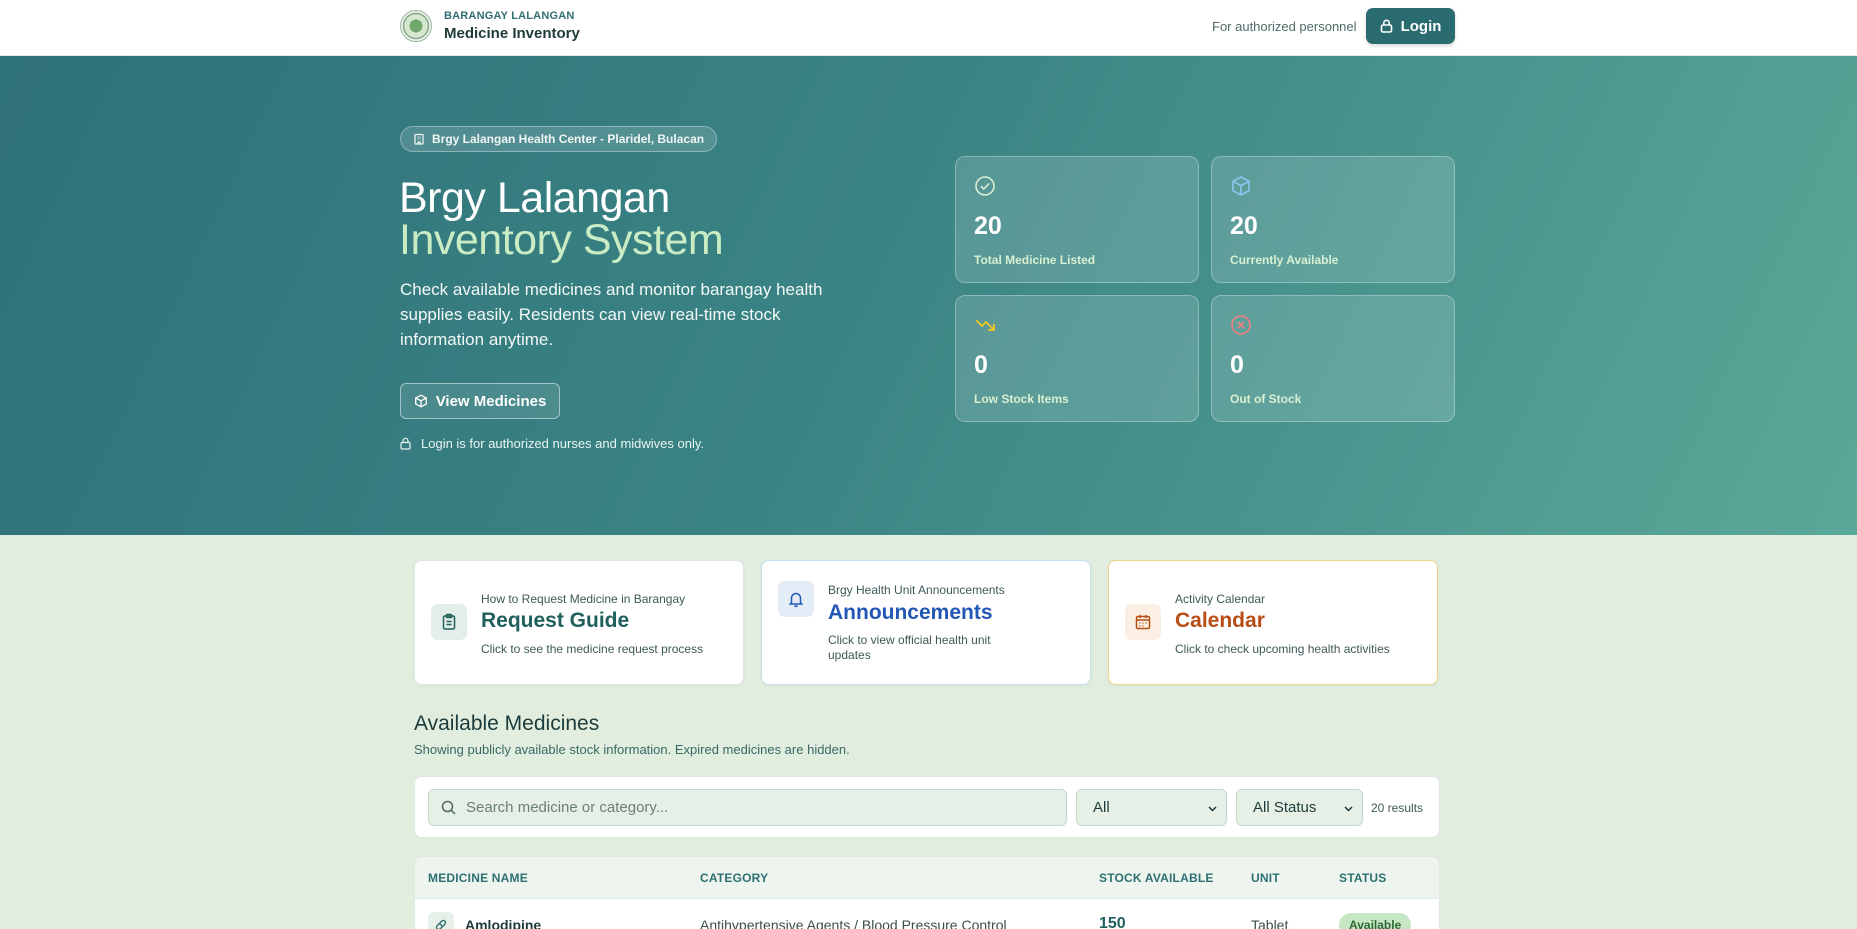  I want to click on login-button: Login, so click(1410, 26).